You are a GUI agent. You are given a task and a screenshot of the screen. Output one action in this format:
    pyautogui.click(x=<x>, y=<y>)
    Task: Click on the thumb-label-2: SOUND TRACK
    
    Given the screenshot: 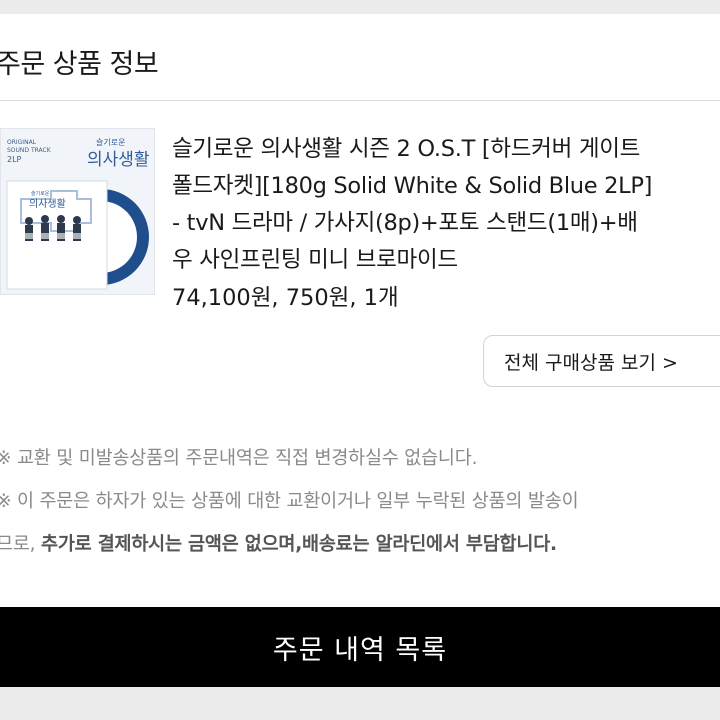 What is the action you would take?
    pyautogui.click(x=29, y=150)
    